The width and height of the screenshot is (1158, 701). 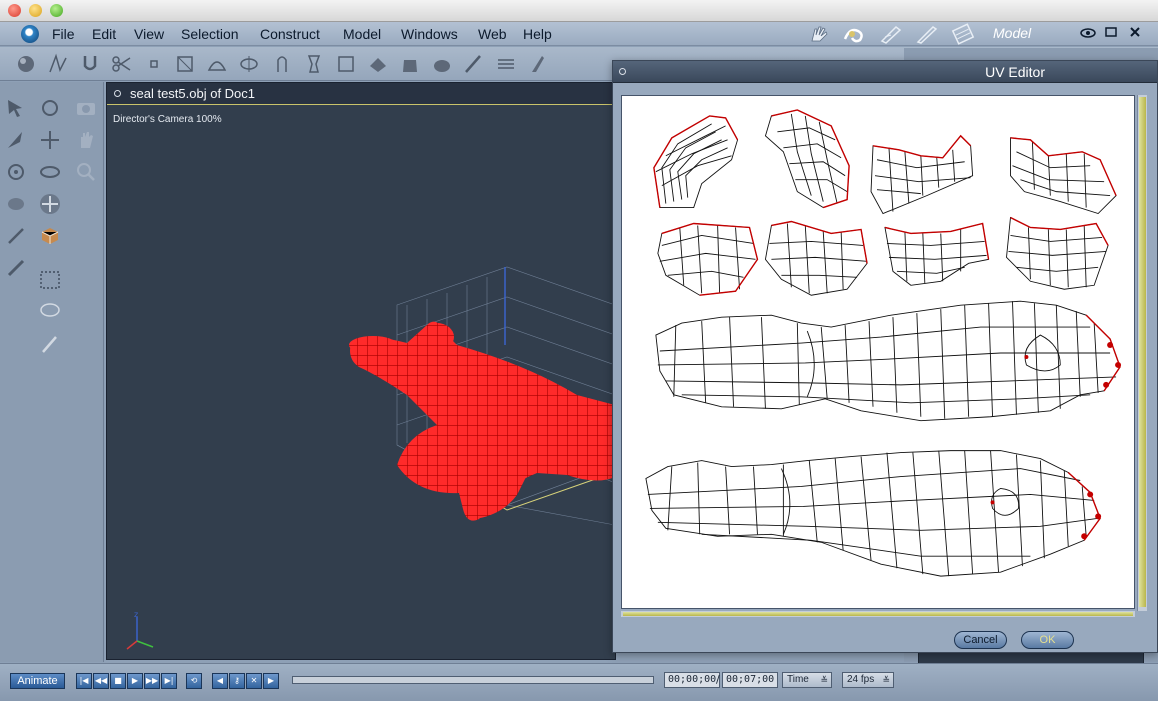 I want to click on stop-icon: ■, so click(x=118, y=681).